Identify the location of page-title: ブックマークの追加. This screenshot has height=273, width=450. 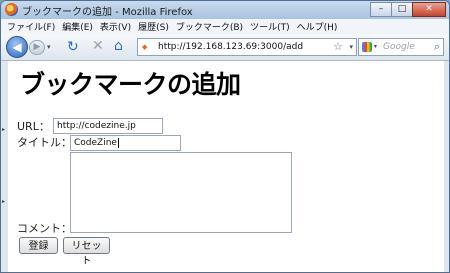
(130, 84).